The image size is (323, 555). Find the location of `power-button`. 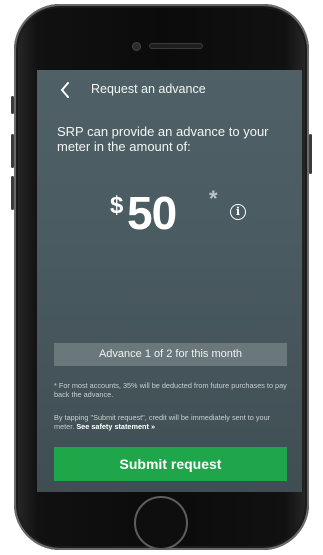

power-button is located at coordinates (310, 154).